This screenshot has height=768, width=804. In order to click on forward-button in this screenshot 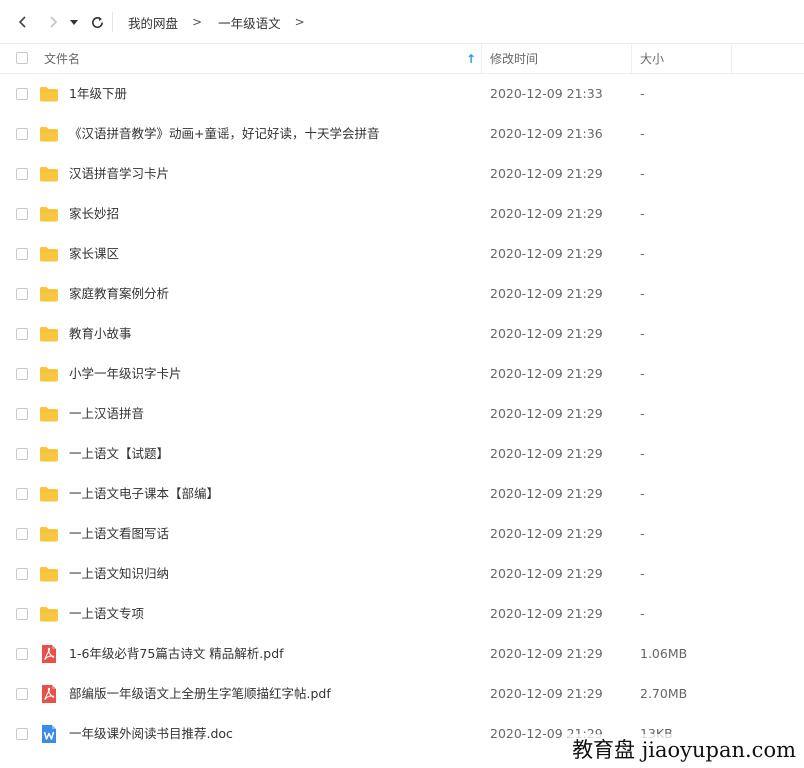, I will do `click(53, 22)`.